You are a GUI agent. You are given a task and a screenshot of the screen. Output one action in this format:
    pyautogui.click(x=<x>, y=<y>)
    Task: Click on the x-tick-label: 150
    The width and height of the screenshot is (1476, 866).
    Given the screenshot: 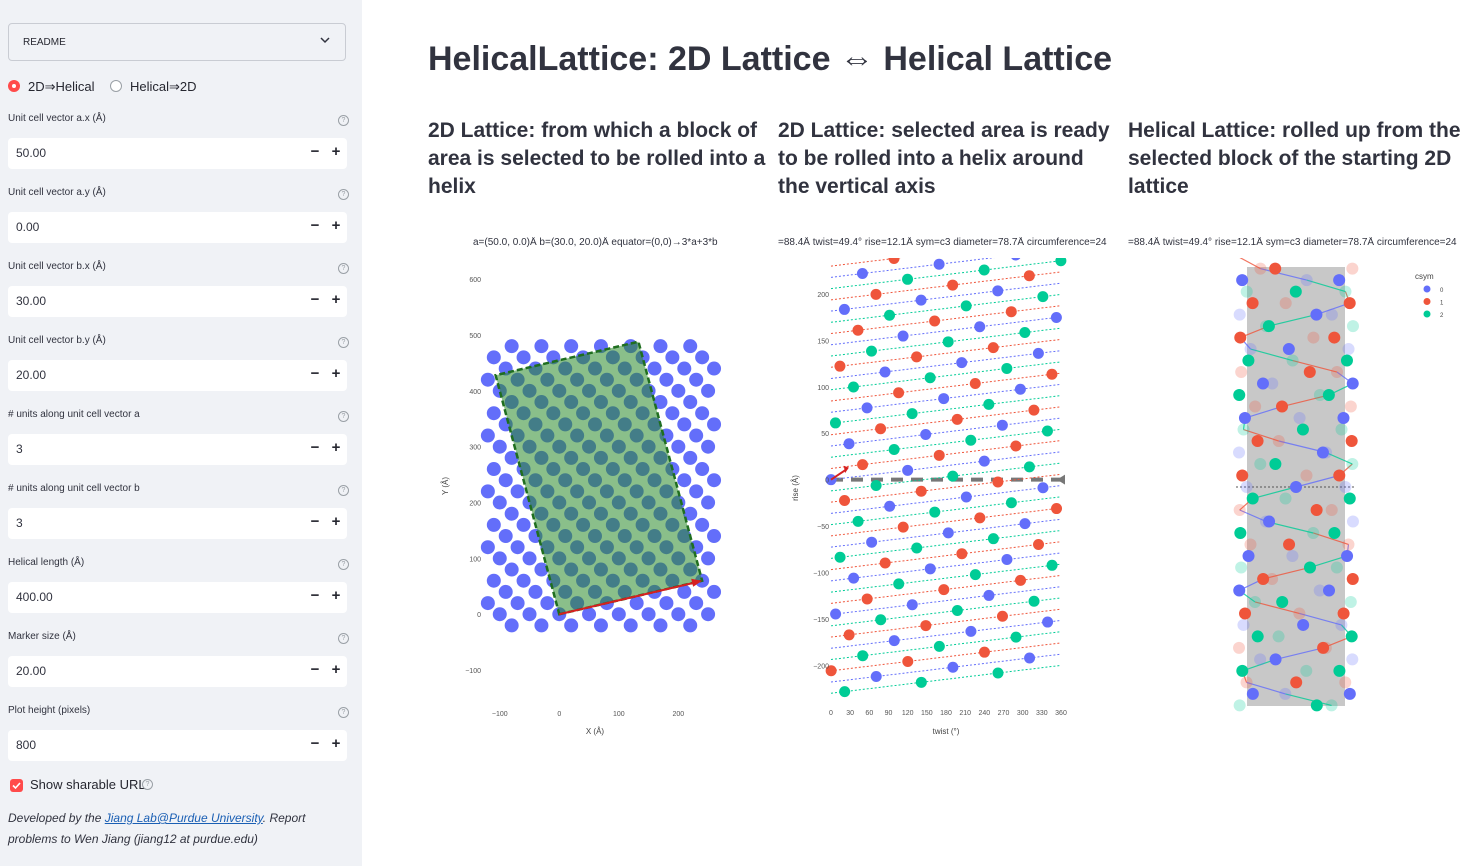 What is the action you would take?
    pyautogui.click(x=927, y=713)
    